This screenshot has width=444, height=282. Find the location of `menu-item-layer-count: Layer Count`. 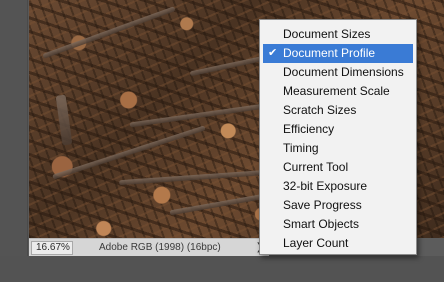

menu-item-layer-count: Layer Count is located at coordinates (338, 243).